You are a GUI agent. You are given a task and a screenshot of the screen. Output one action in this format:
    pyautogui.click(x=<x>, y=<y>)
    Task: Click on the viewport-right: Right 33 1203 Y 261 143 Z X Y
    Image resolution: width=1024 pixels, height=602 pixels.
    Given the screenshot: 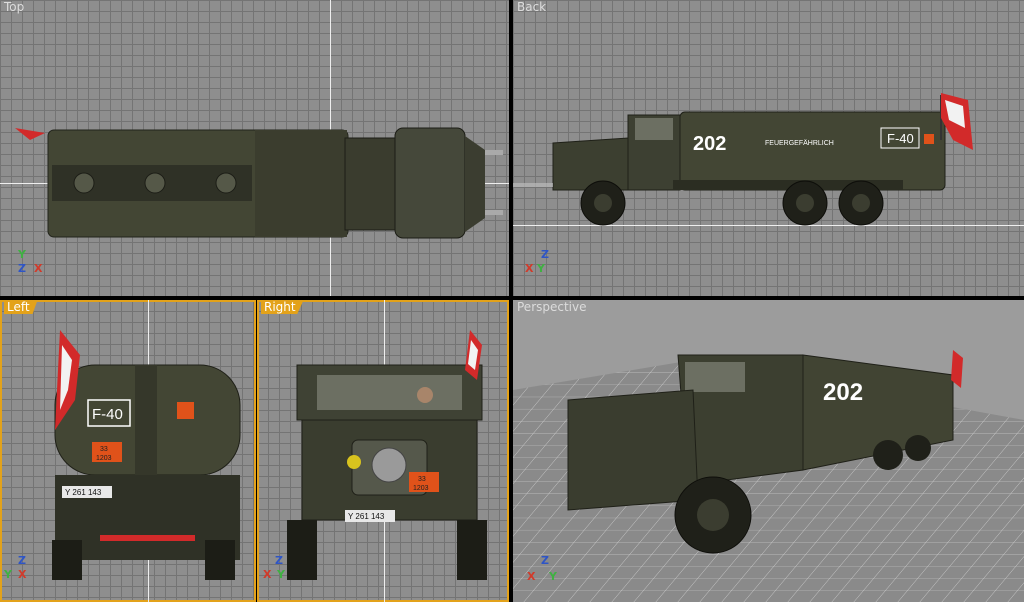 What is the action you would take?
    pyautogui.click(x=383, y=451)
    